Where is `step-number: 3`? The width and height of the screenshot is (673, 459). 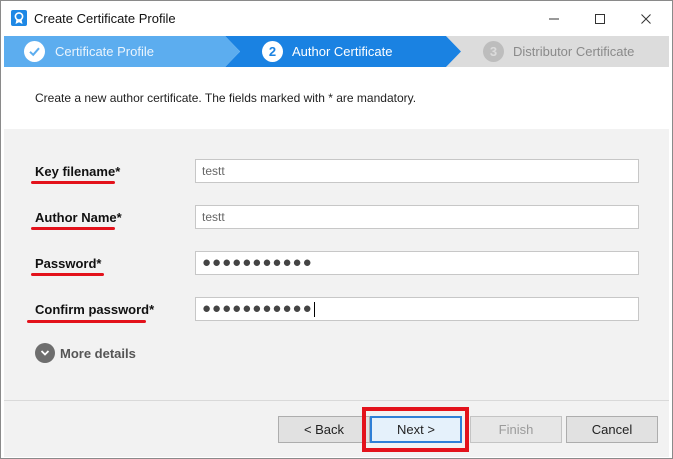 step-number: 3 is located at coordinates (493, 51).